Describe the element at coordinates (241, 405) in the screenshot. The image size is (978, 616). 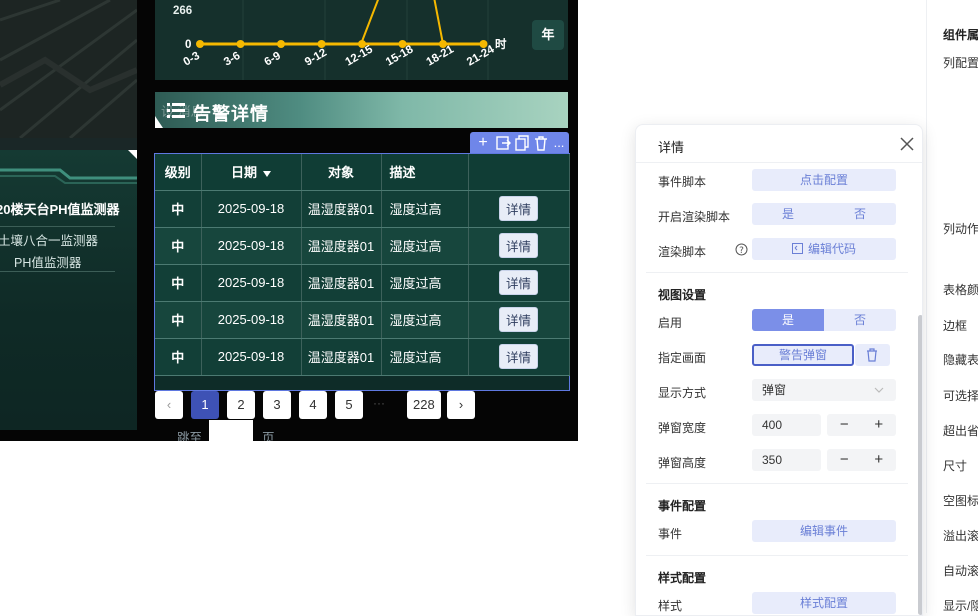
I see `page-button: 2` at that location.